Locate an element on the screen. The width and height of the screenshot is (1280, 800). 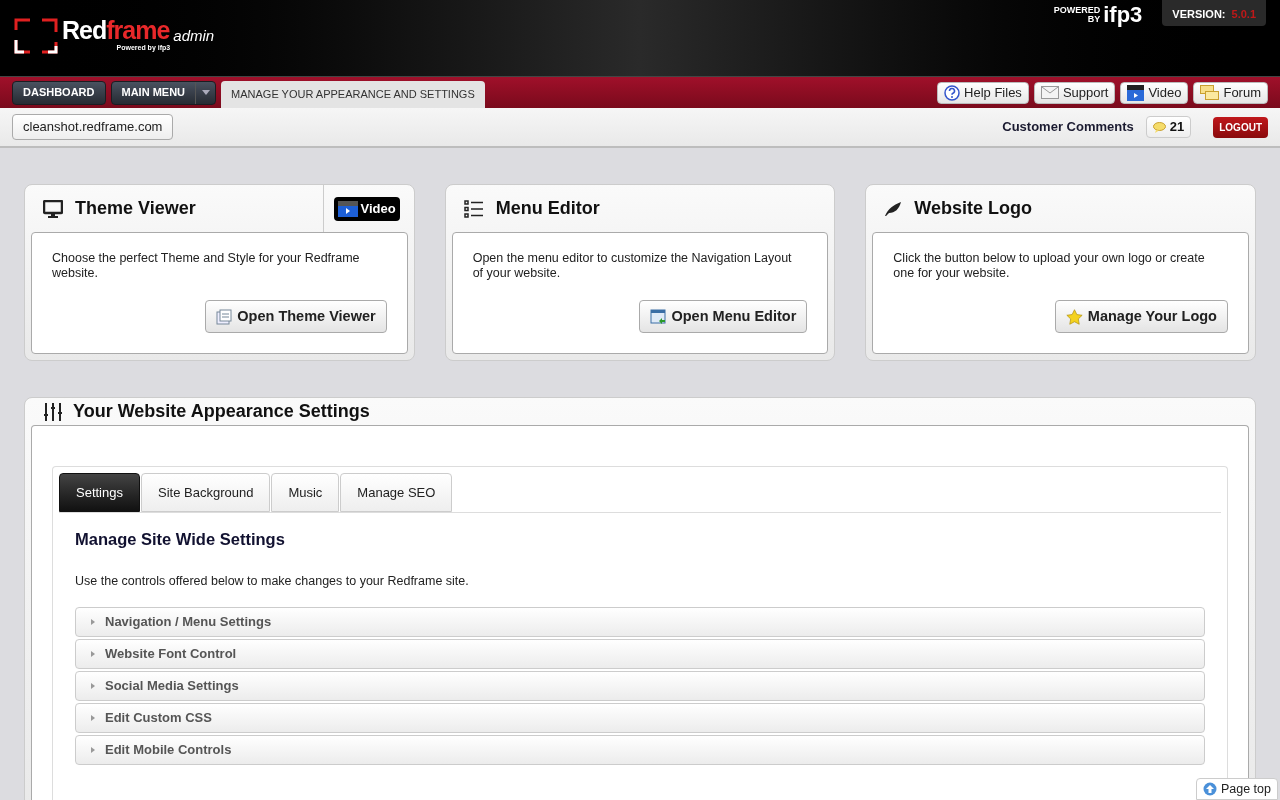
chat-bubbles-icon is located at coordinates (1210, 92).